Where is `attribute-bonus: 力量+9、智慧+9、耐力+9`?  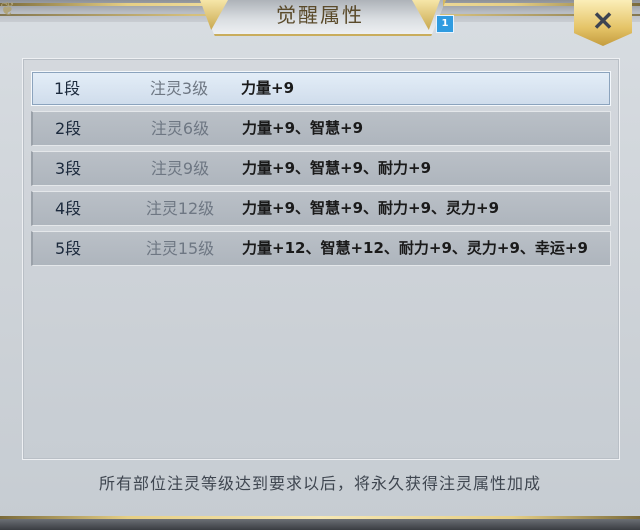
attribute-bonus: 力量+9、智慧+9、耐力+9 is located at coordinates (337, 168).